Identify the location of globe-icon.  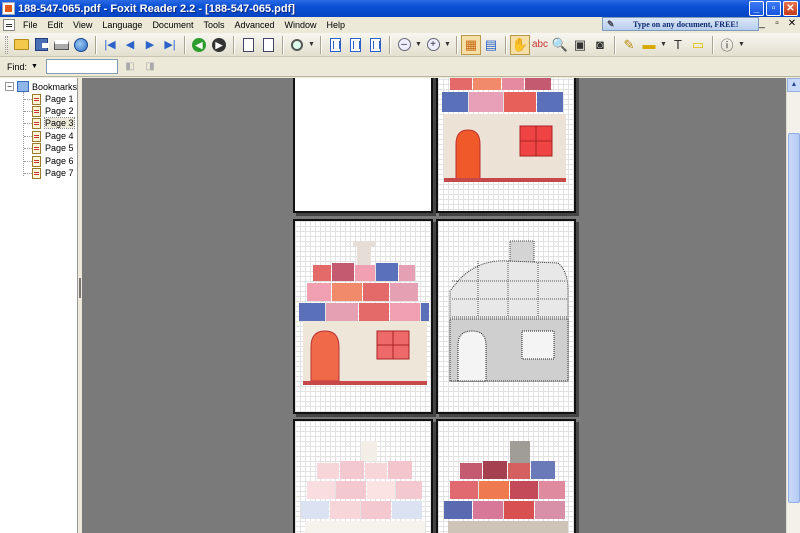
(81, 44).